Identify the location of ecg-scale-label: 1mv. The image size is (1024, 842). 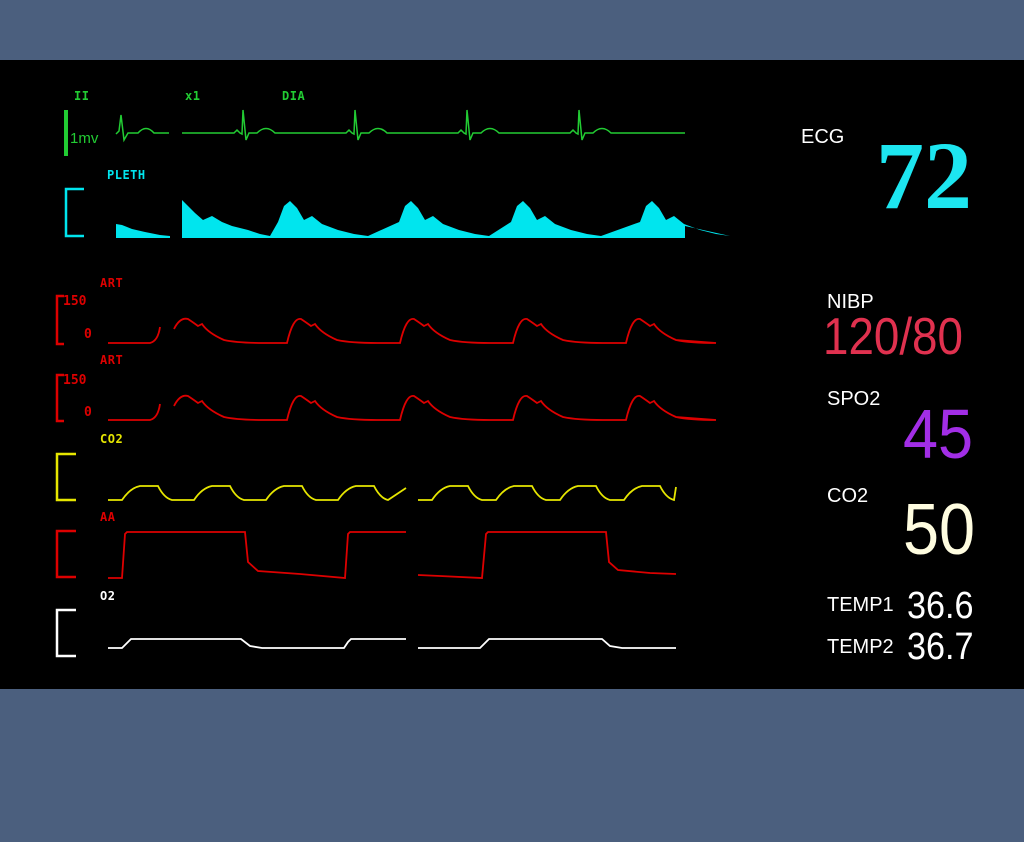
(84, 138).